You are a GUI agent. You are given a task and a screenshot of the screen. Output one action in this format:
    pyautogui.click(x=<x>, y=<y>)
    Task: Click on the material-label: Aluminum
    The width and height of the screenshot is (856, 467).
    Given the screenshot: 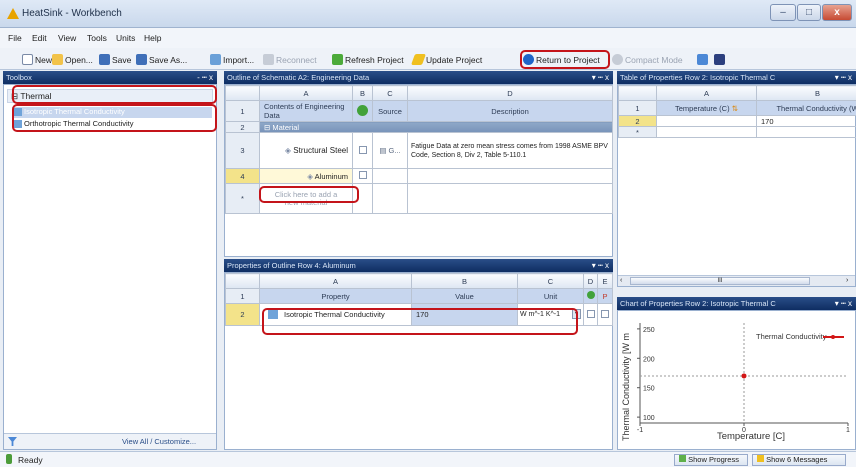 What is the action you would take?
    pyautogui.click(x=331, y=176)
    